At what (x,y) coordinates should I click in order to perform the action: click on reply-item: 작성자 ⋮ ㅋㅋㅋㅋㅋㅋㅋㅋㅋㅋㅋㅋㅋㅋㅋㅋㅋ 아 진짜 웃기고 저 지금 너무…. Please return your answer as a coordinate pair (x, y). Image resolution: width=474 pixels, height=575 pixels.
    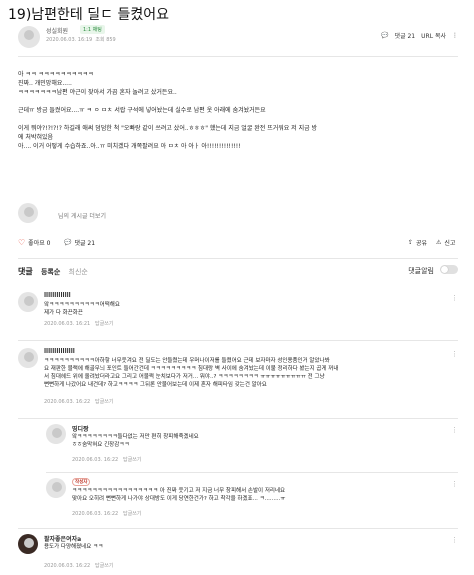
    Looking at the image, I should click on (252, 503).